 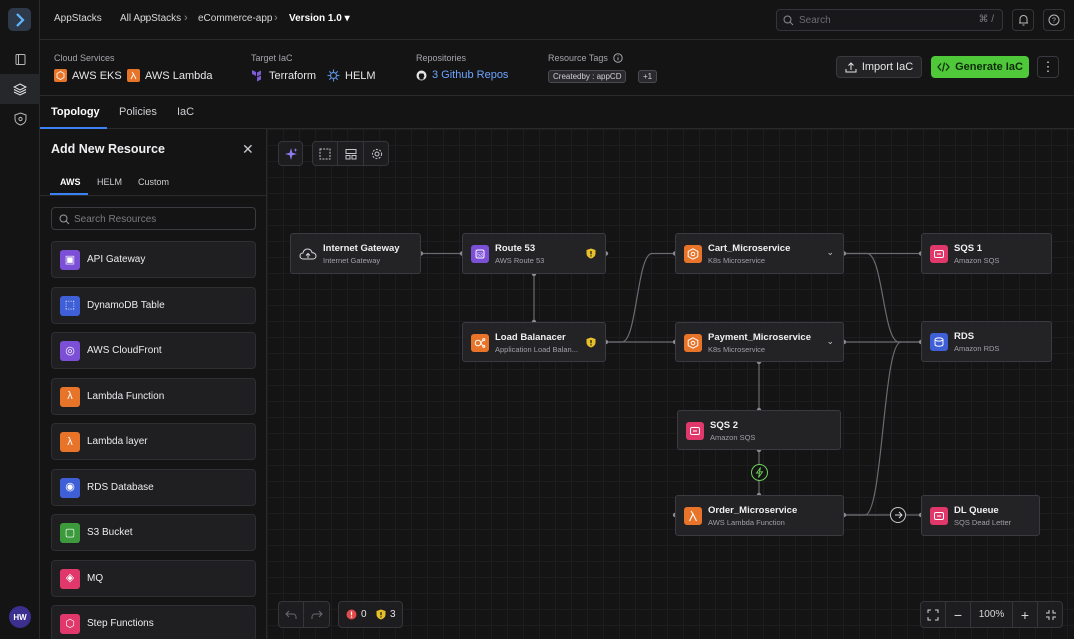 I want to click on iac-terraform-label: Terraform, so click(x=293, y=75).